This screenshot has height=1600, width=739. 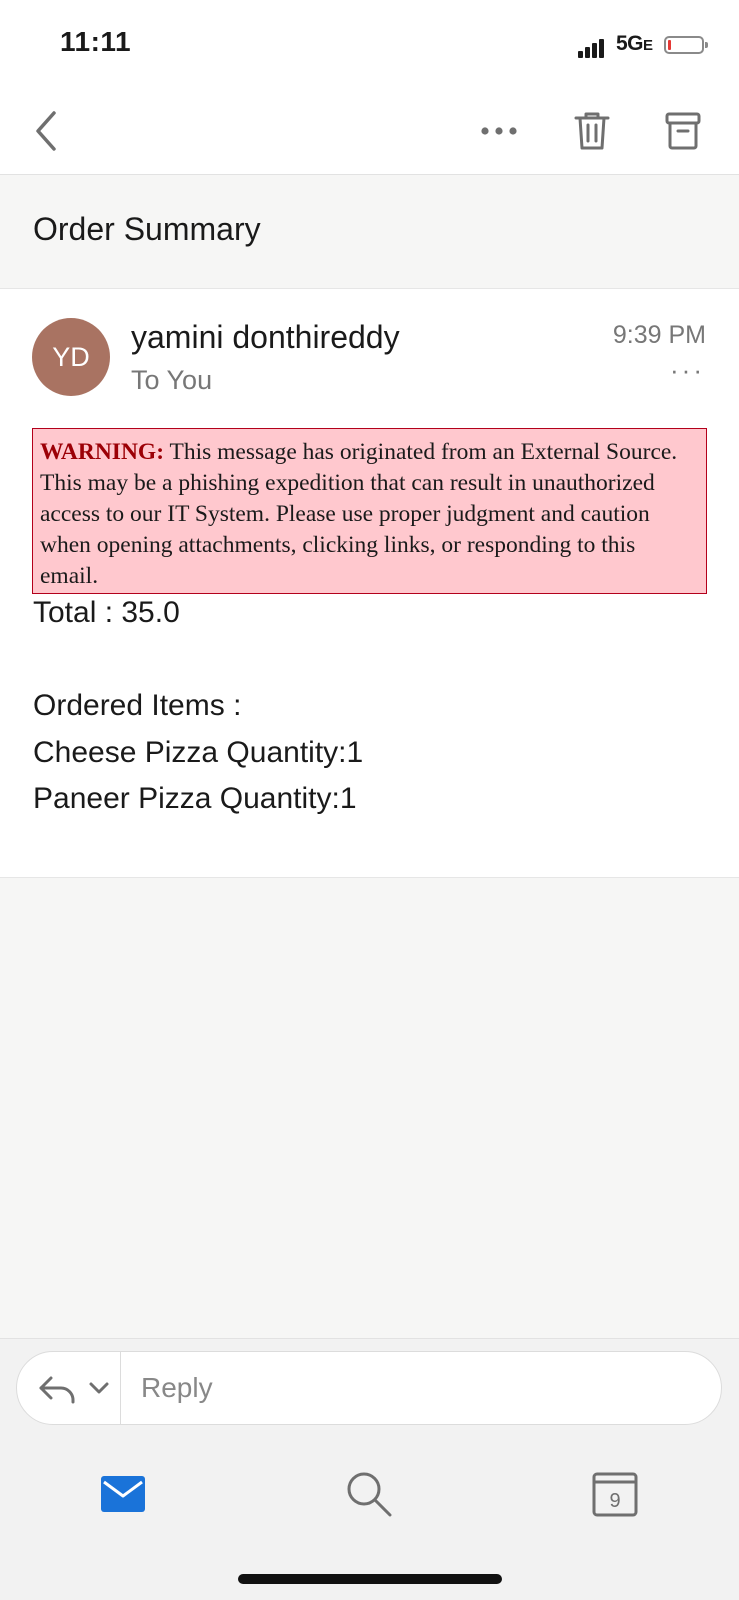 What do you see at coordinates (683, 131) in the screenshot?
I see `archive-icon` at bounding box center [683, 131].